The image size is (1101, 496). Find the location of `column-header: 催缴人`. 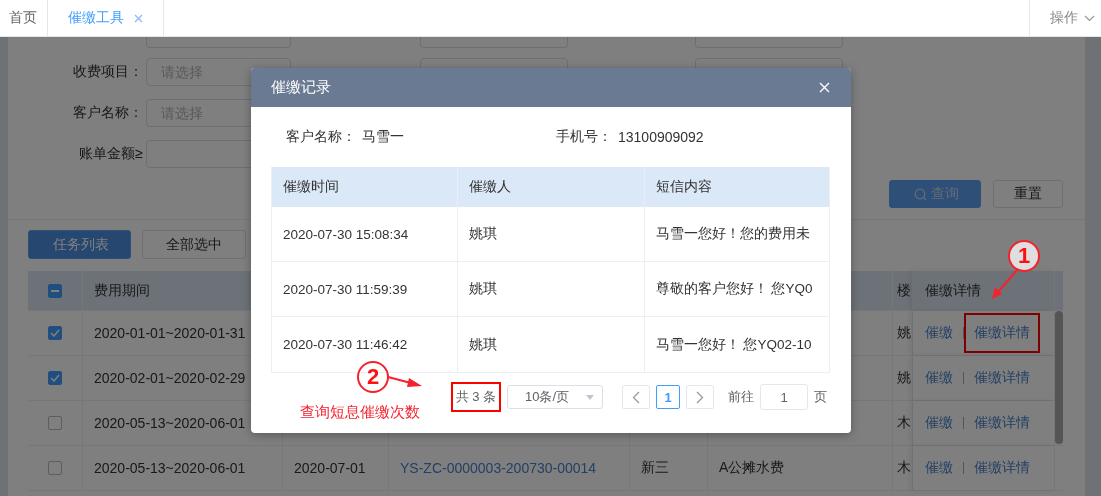

column-header: 催缴人 is located at coordinates (490, 187).